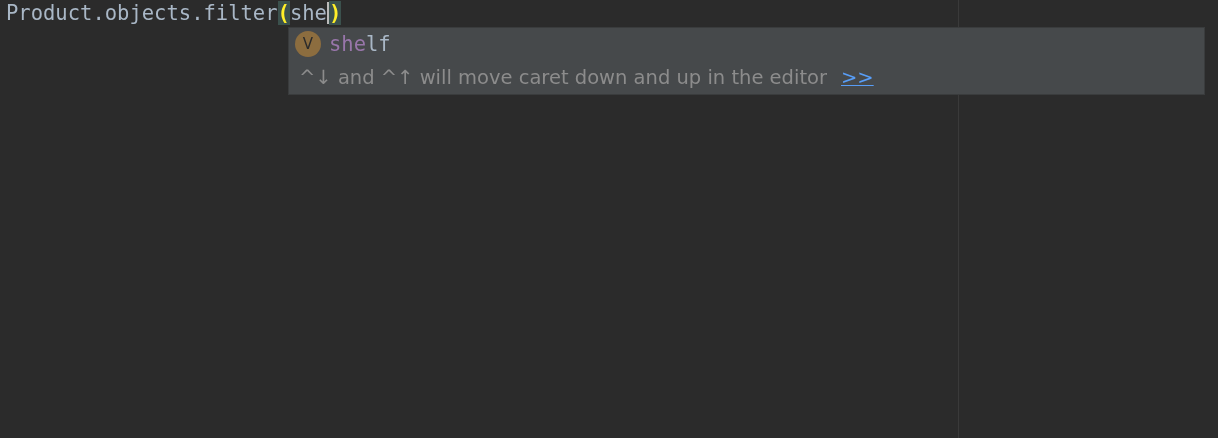 The width and height of the screenshot is (1218, 438). What do you see at coordinates (563, 77) in the screenshot?
I see `hint-text: ^↓ and ^↑ will move caret down and up in the editor` at bounding box center [563, 77].